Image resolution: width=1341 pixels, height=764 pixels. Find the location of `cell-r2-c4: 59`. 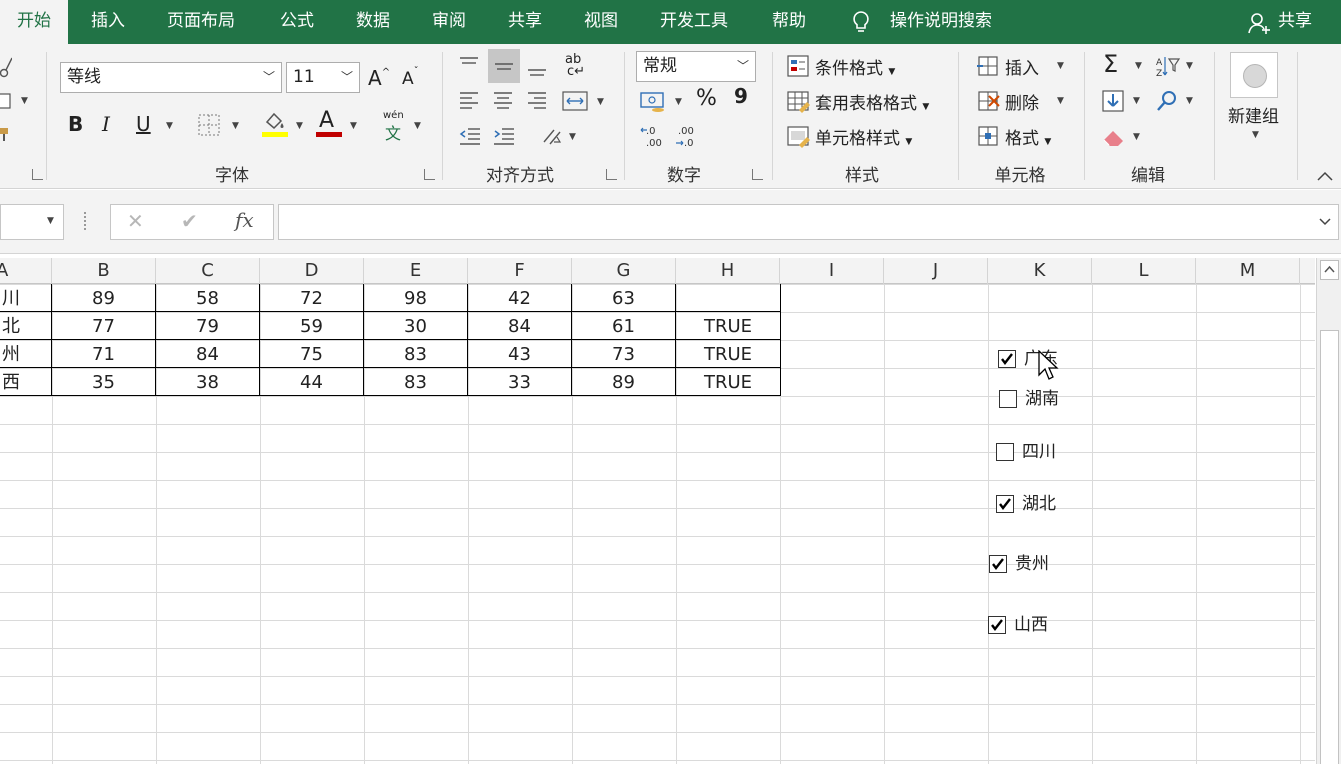

cell-r2-c4: 59 is located at coordinates (312, 326).